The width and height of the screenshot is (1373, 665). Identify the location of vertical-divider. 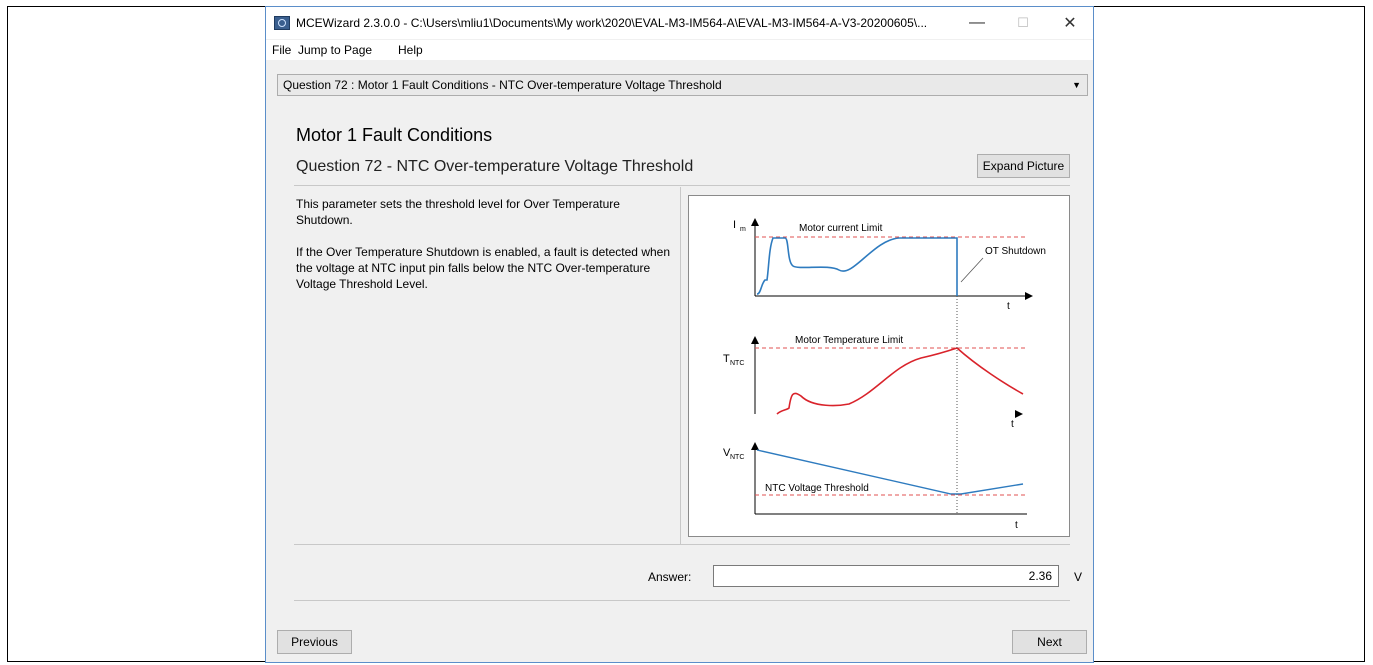
(680, 365).